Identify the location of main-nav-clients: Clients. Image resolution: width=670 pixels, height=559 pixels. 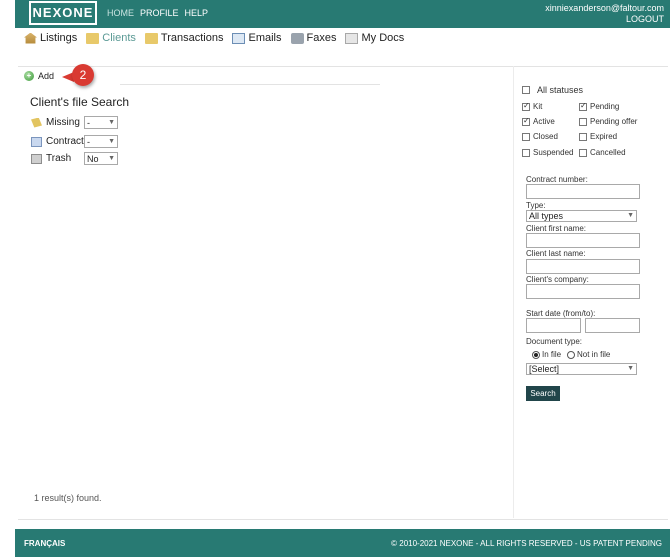
(111, 38).